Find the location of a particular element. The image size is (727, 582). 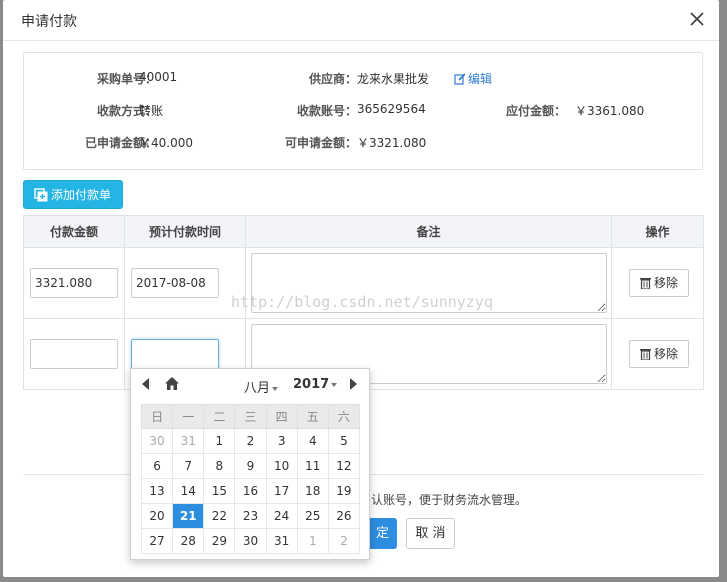

close-icon is located at coordinates (697, 19).